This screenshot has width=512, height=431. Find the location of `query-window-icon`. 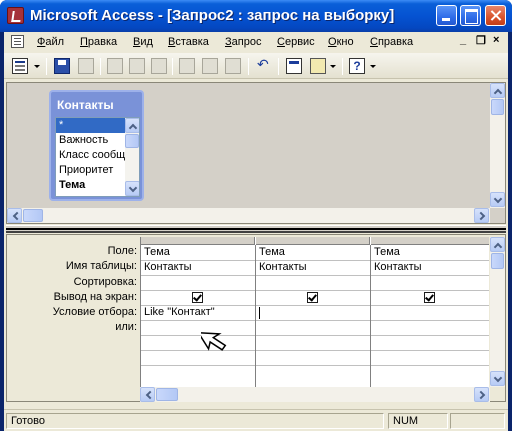

query-window-icon is located at coordinates (17, 41).